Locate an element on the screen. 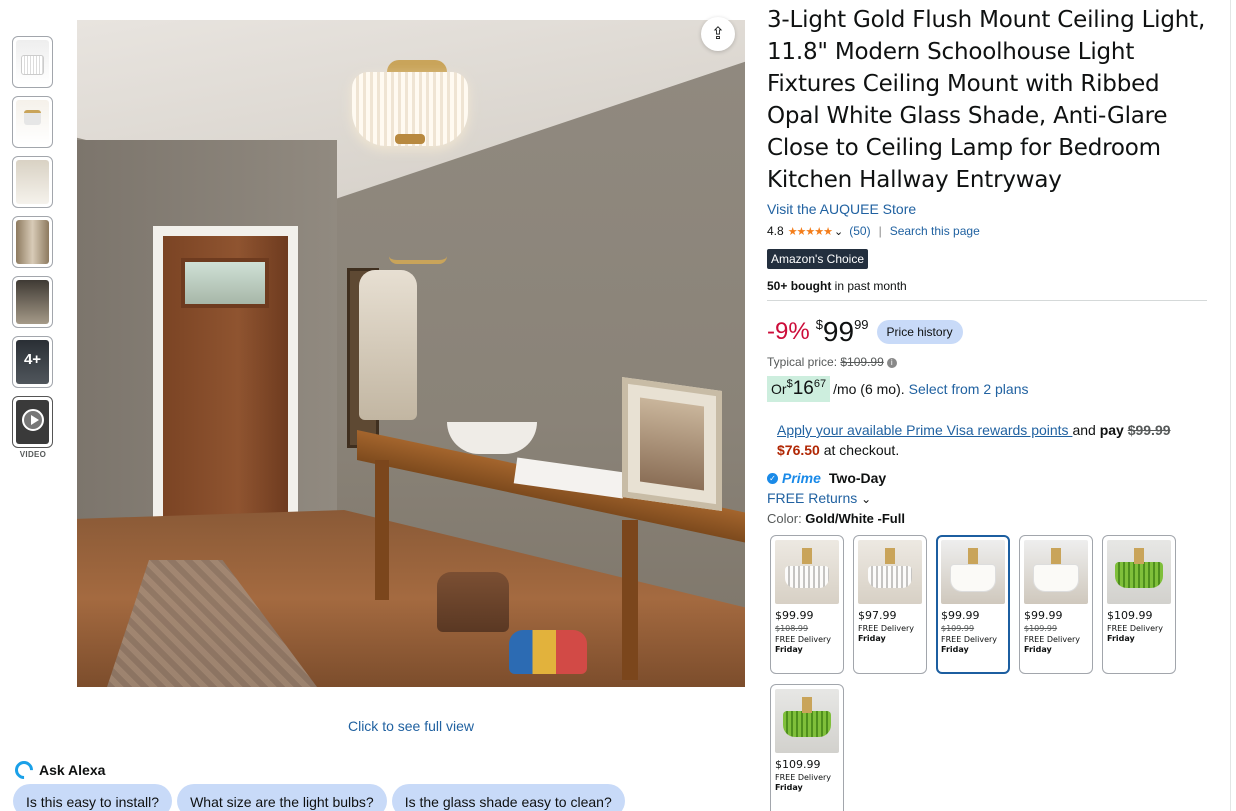 Image resolution: width=1236 pixels, height=811 pixels. image-photo-frame is located at coordinates (672, 444).